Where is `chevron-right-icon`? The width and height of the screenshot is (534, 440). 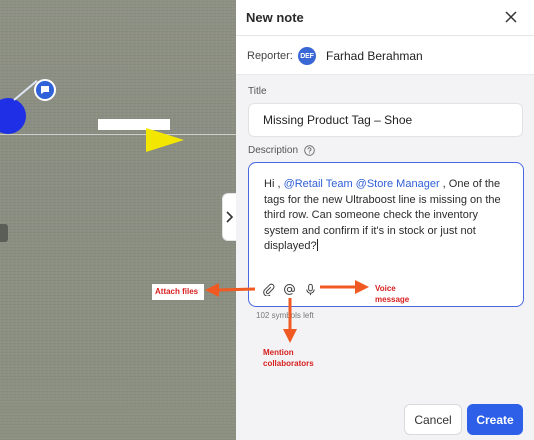 chevron-right-icon is located at coordinates (230, 217).